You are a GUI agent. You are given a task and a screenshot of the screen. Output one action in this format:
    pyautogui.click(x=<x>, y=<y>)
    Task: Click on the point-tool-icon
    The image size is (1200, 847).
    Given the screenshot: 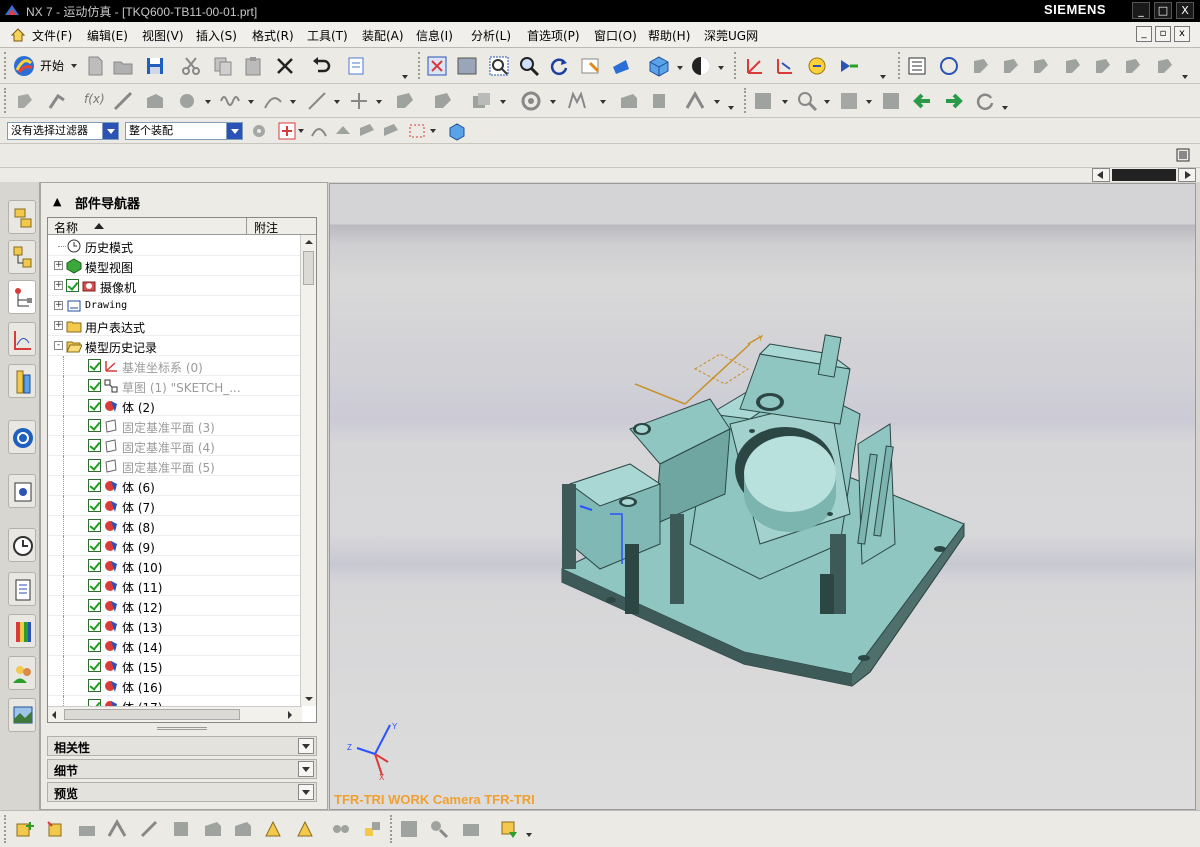 What is the action you would take?
    pyautogui.click(x=359, y=101)
    